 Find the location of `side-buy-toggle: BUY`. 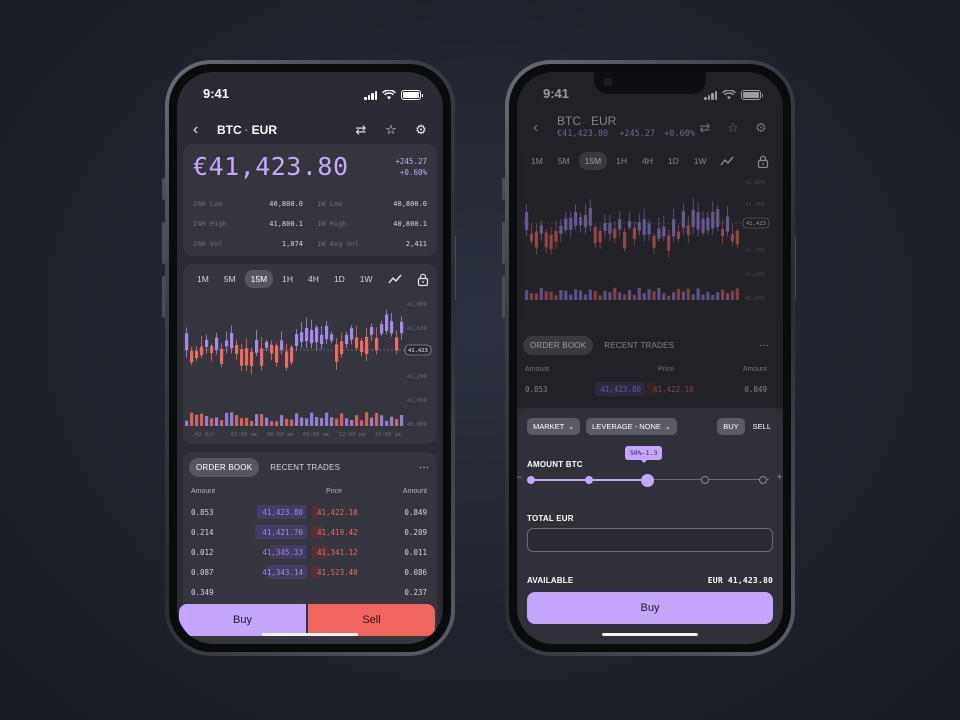

side-buy-toggle: BUY is located at coordinates (731, 426).